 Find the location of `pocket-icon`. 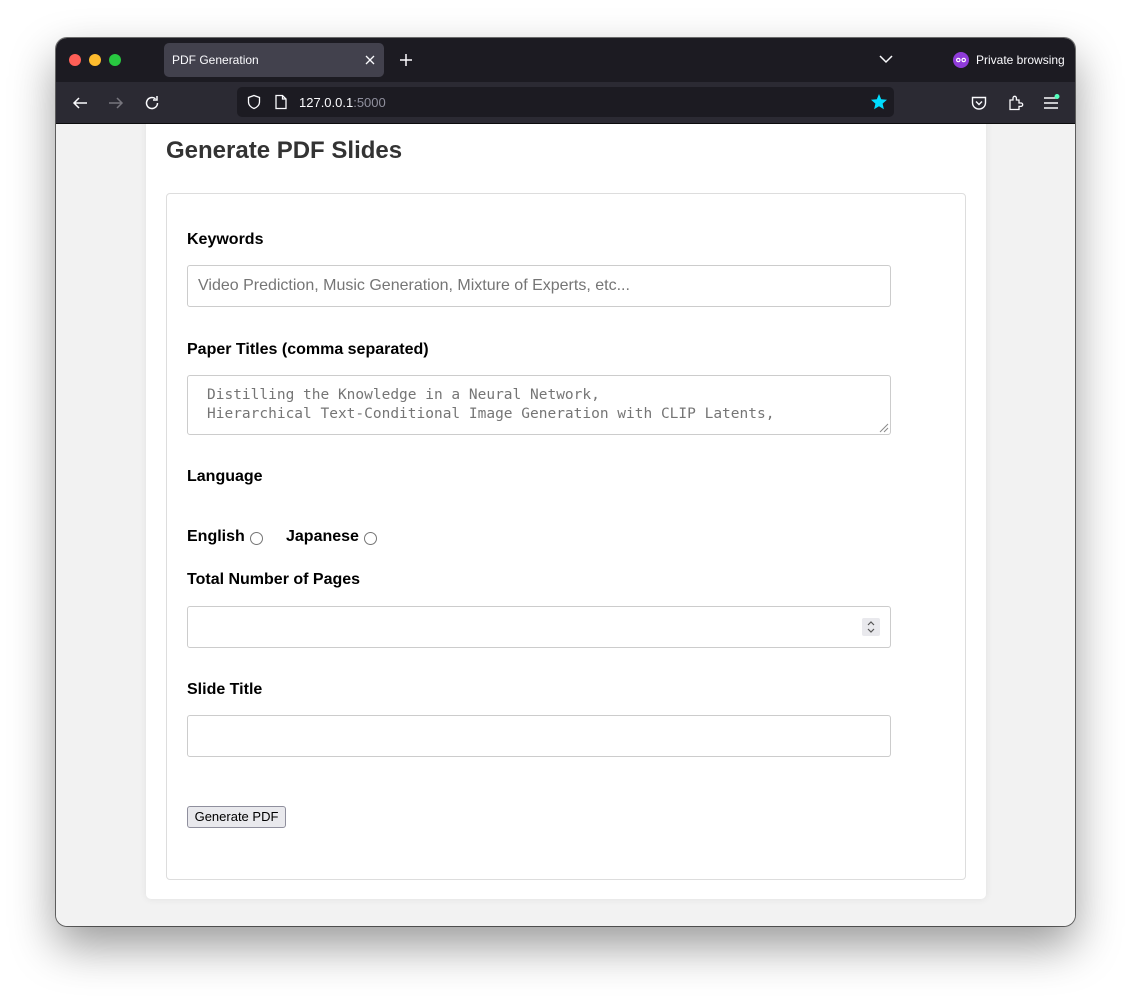

pocket-icon is located at coordinates (979, 103).